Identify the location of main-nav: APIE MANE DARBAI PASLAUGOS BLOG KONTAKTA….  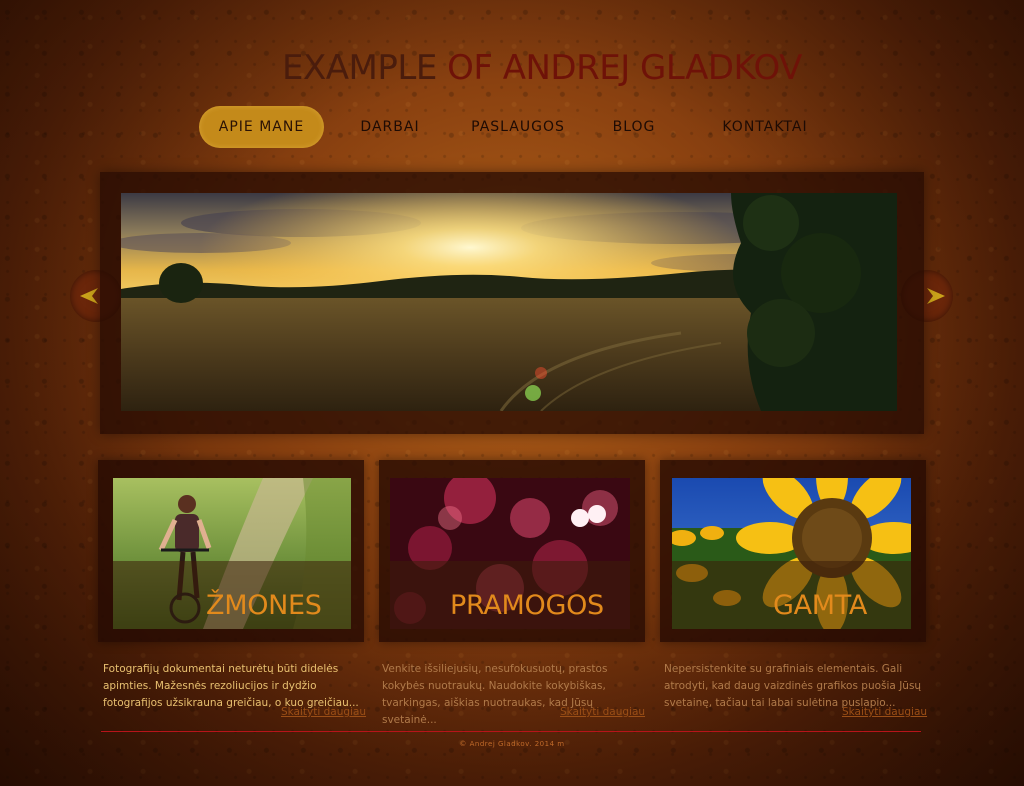
(512, 128).